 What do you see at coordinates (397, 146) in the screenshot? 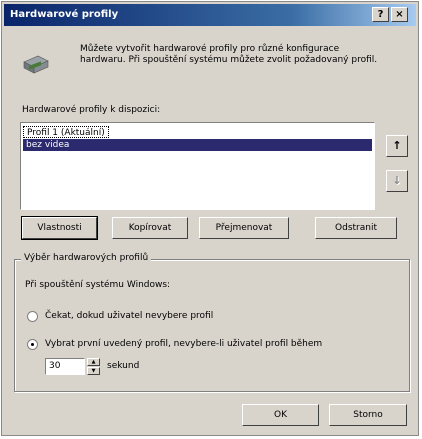
I see `move-up-button: ↑` at bounding box center [397, 146].